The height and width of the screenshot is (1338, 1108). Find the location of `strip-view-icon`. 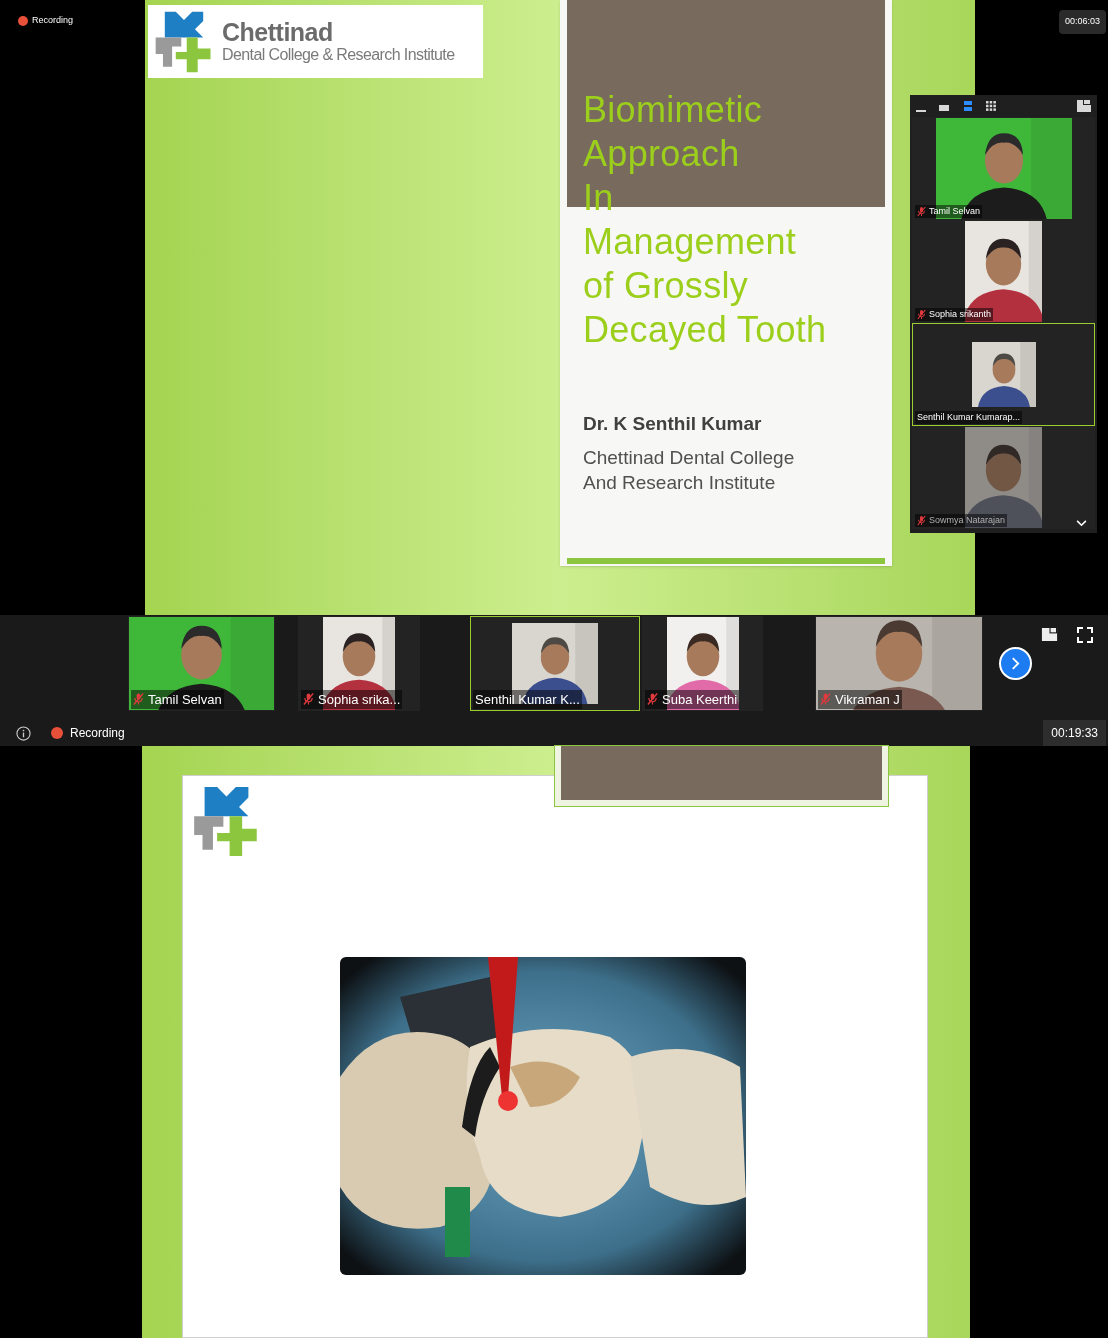

strip-view-icon is located at coordinates (968, 106).